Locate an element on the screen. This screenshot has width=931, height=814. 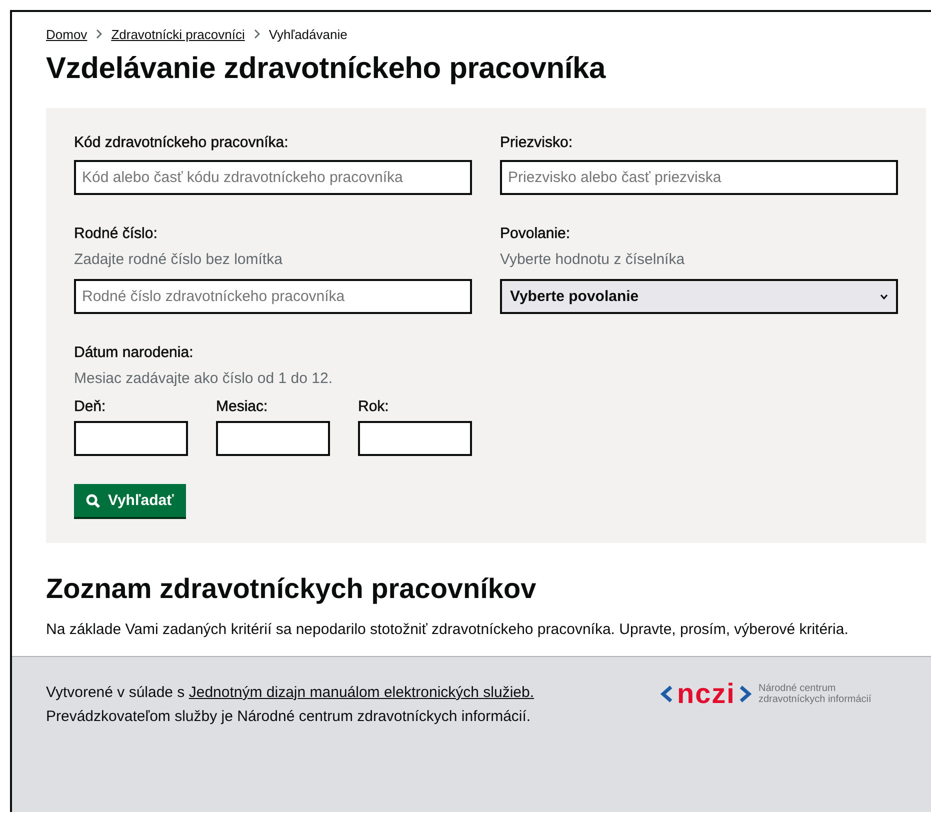
logo-caption: Národné centrum is located at coordinates (797, 688).